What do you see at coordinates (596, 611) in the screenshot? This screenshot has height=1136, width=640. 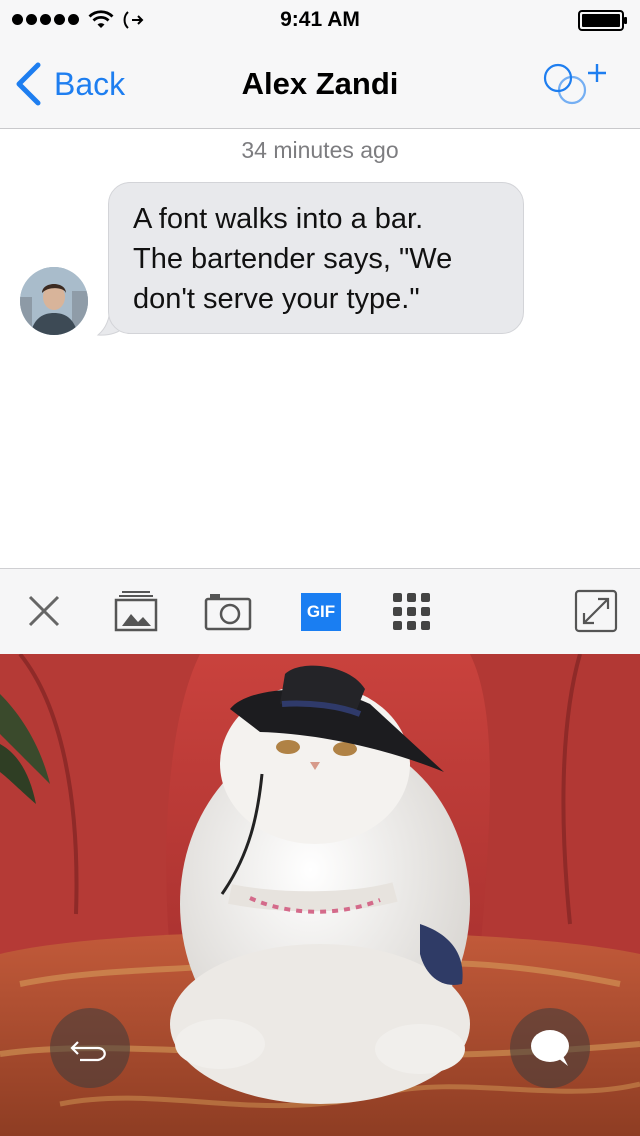 I see `expand-icon` at bounding box center [596, 611].